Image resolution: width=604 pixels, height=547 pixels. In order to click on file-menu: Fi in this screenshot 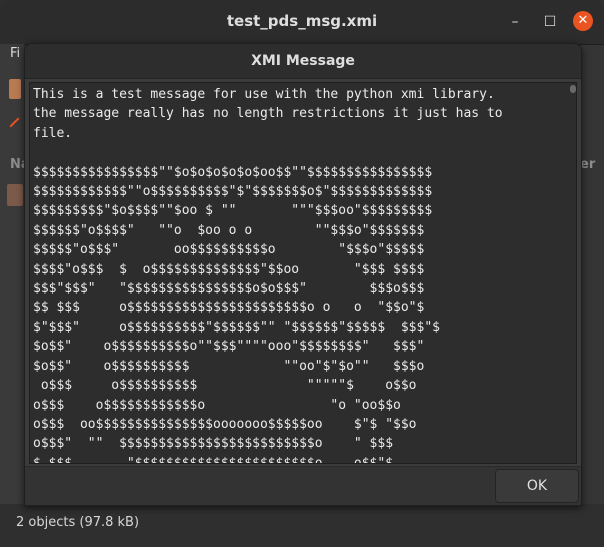, I will do `click(15, 53)`.